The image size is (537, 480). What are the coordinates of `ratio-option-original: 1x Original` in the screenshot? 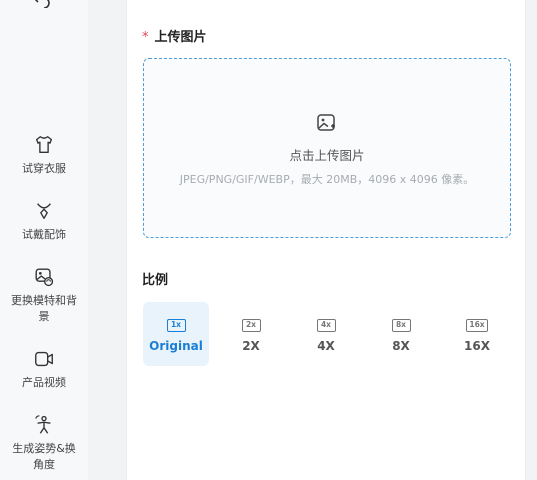 It's located at (176, 334).